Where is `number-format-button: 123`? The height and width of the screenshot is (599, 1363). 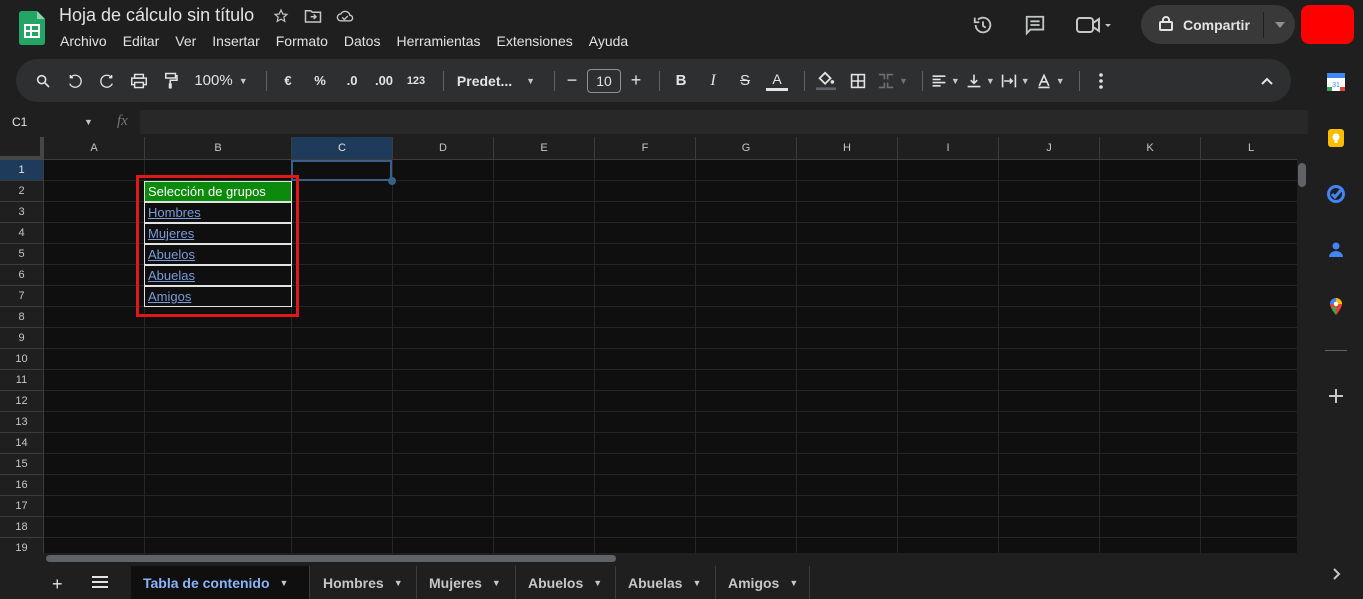 number-format-button: 123 is located at coordinates (416, 81).